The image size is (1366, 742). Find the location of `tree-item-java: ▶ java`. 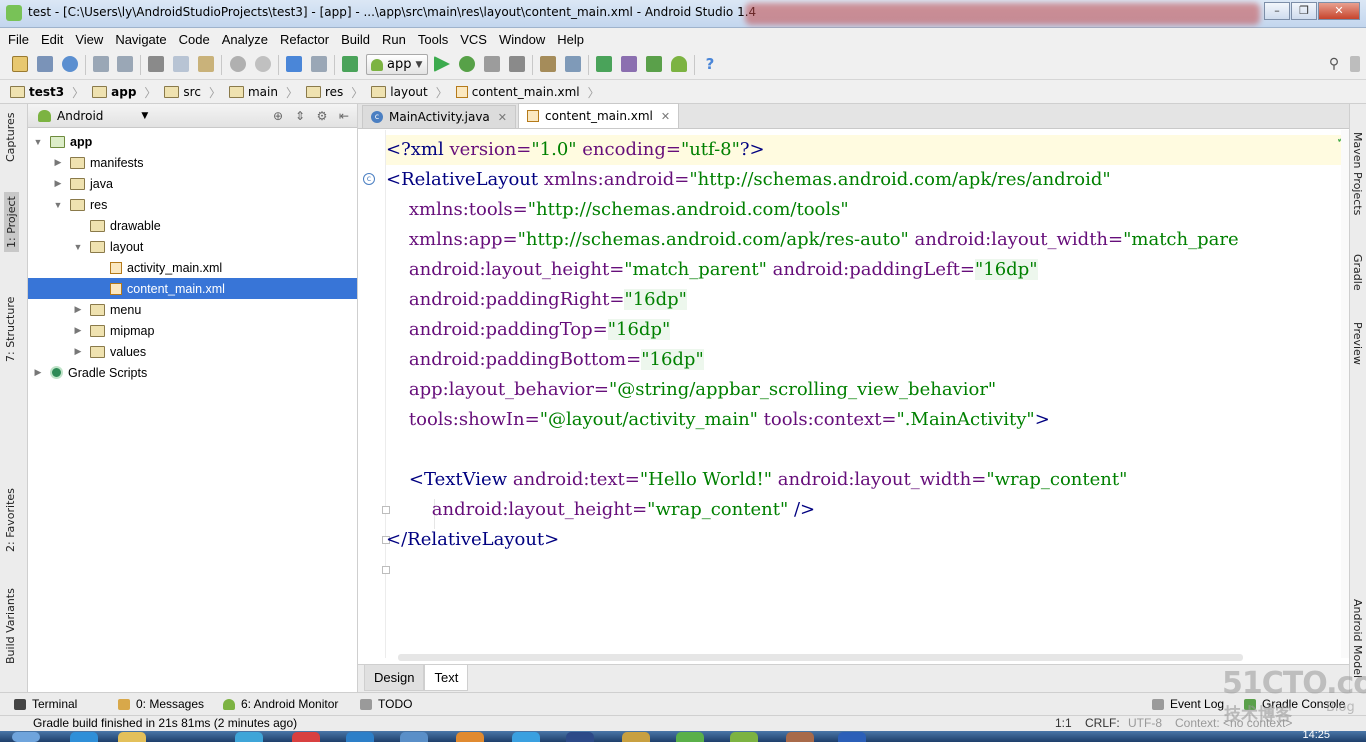

tree-item-java: ▶ java is located at coordinates (192, 183).